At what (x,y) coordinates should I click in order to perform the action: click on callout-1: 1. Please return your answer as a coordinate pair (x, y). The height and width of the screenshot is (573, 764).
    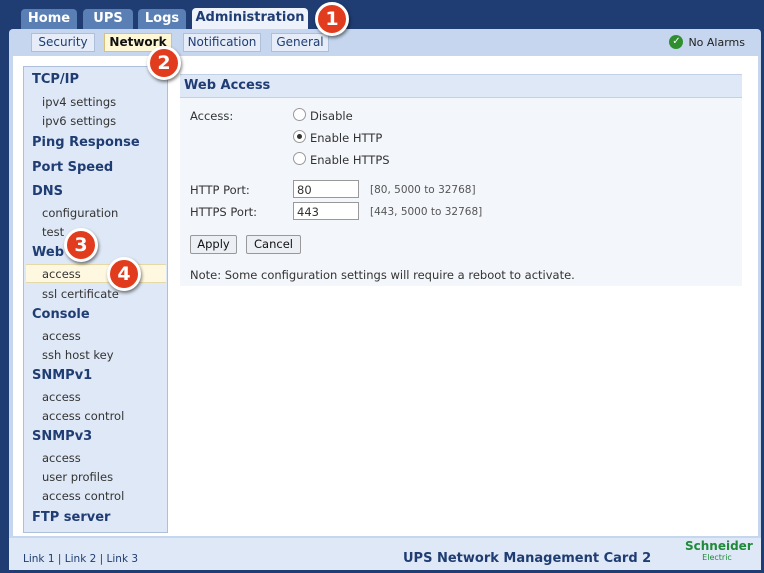
    Looking at the image, I should click on (332, 19).